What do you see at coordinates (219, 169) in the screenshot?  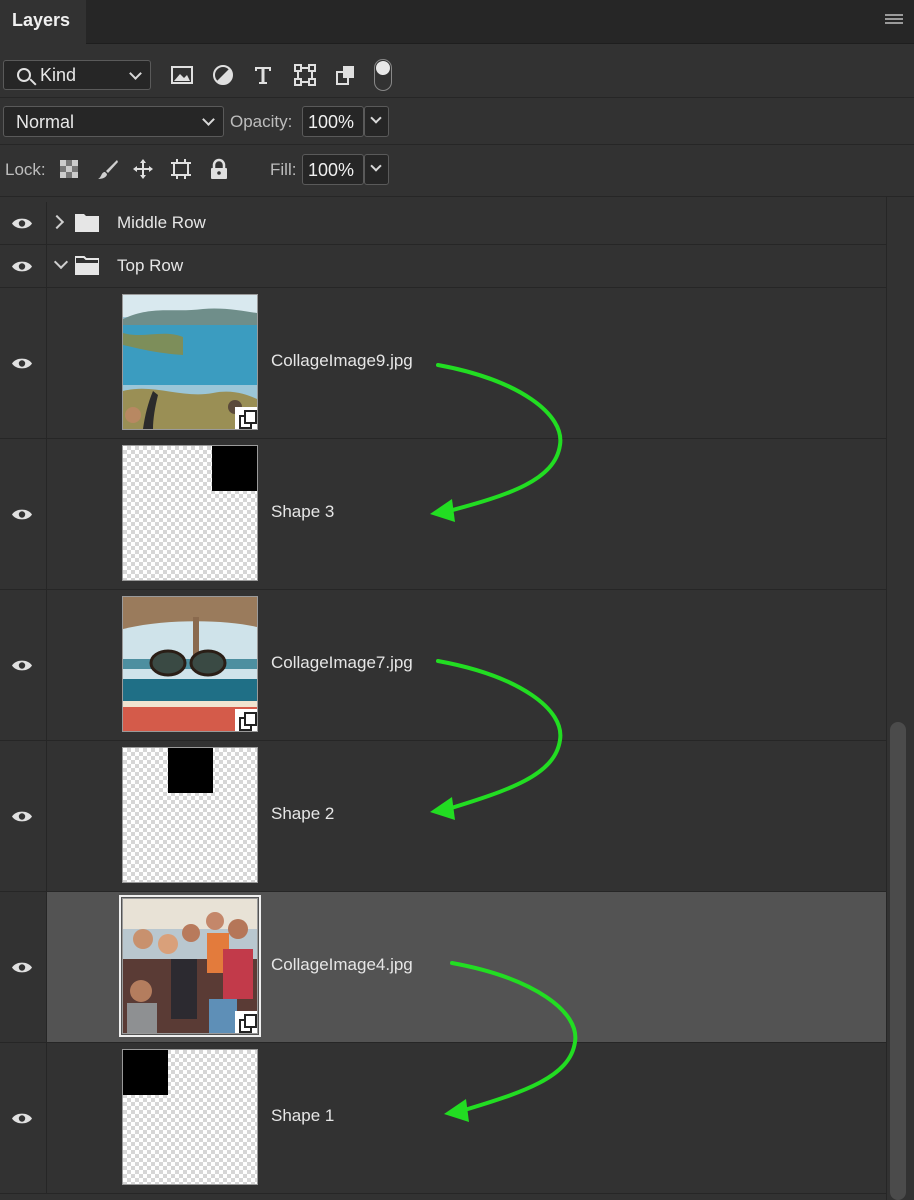 I see `lock-all-icon` at bounding box center [219, 169].